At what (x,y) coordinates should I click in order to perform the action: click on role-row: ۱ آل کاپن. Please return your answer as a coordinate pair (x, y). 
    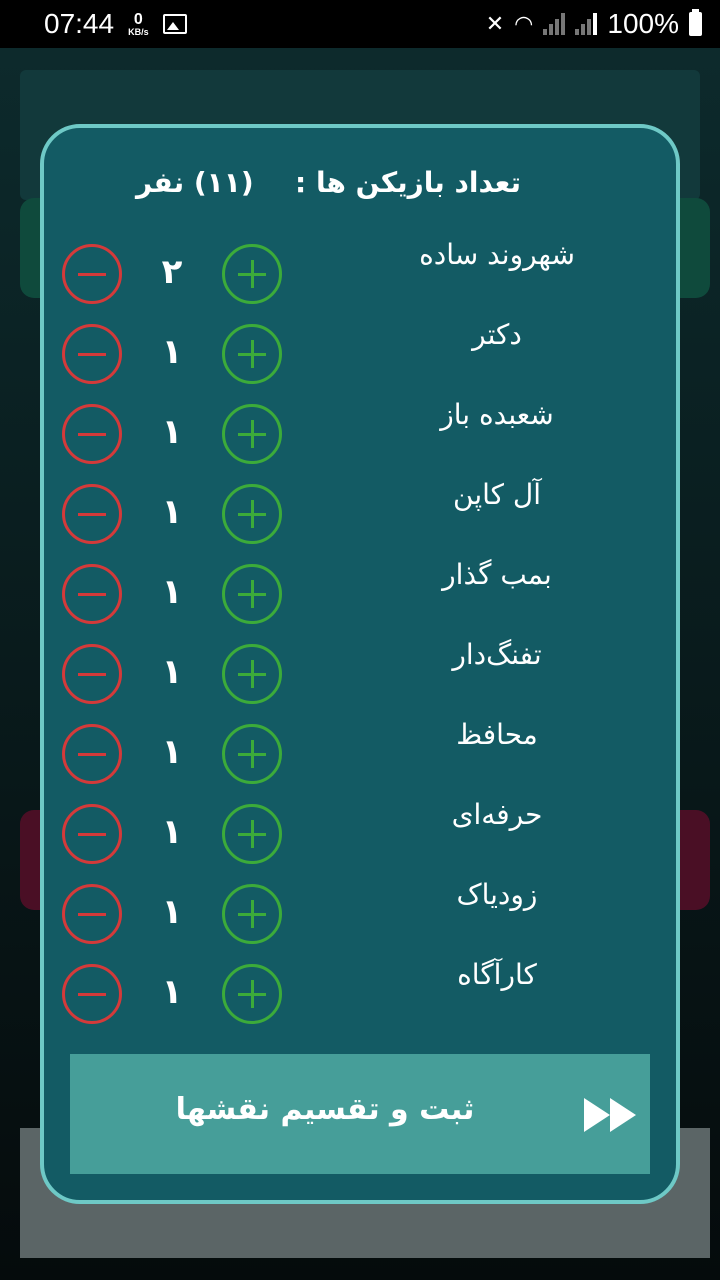
    Looking at the image, I should click on (360, 514).